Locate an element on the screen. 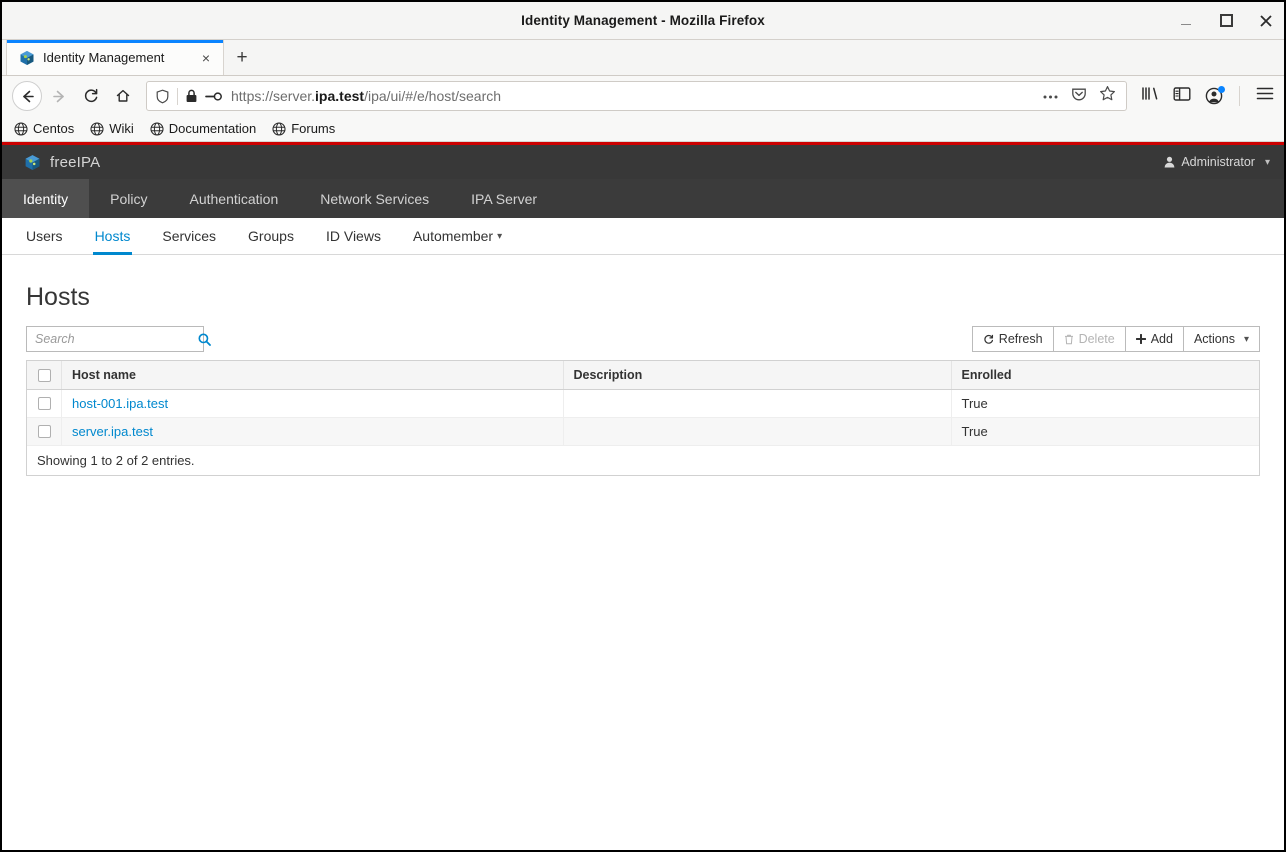 Image resolution: width=1286 pixels, height=852 pixels. nav-ipa-server: IPA Server is located at coordinates (504, 198).